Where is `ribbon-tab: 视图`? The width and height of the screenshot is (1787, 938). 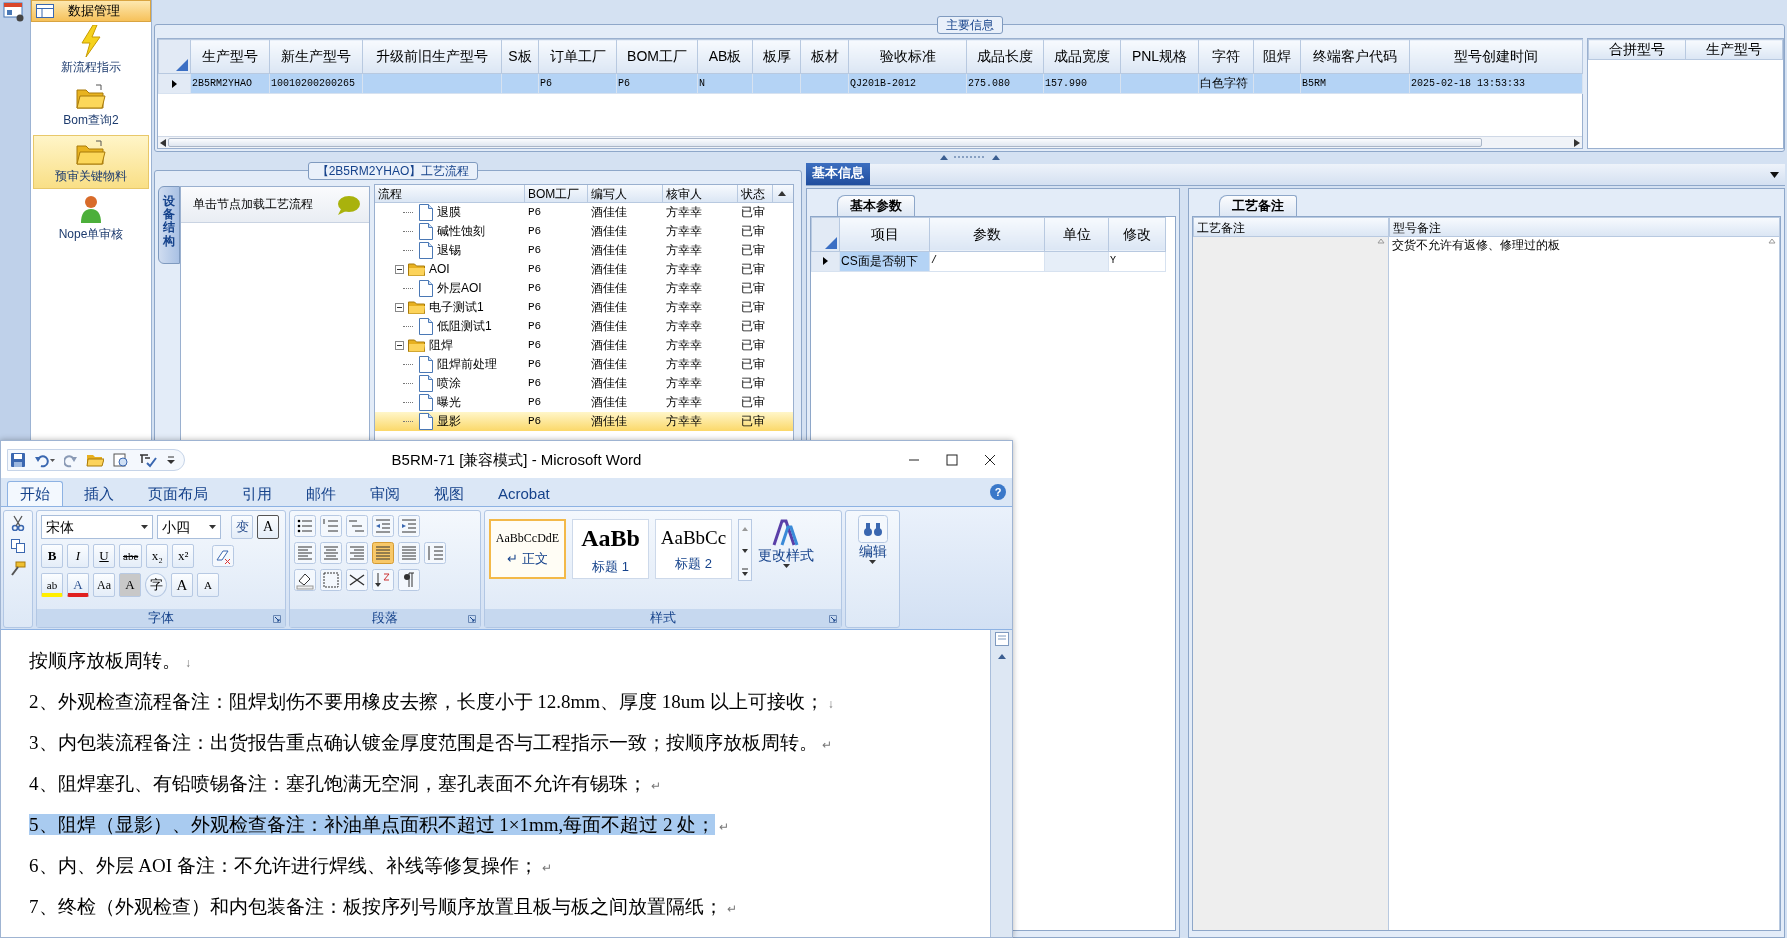 ribbon-tab: 视图 is located at coordinates (449, 493).